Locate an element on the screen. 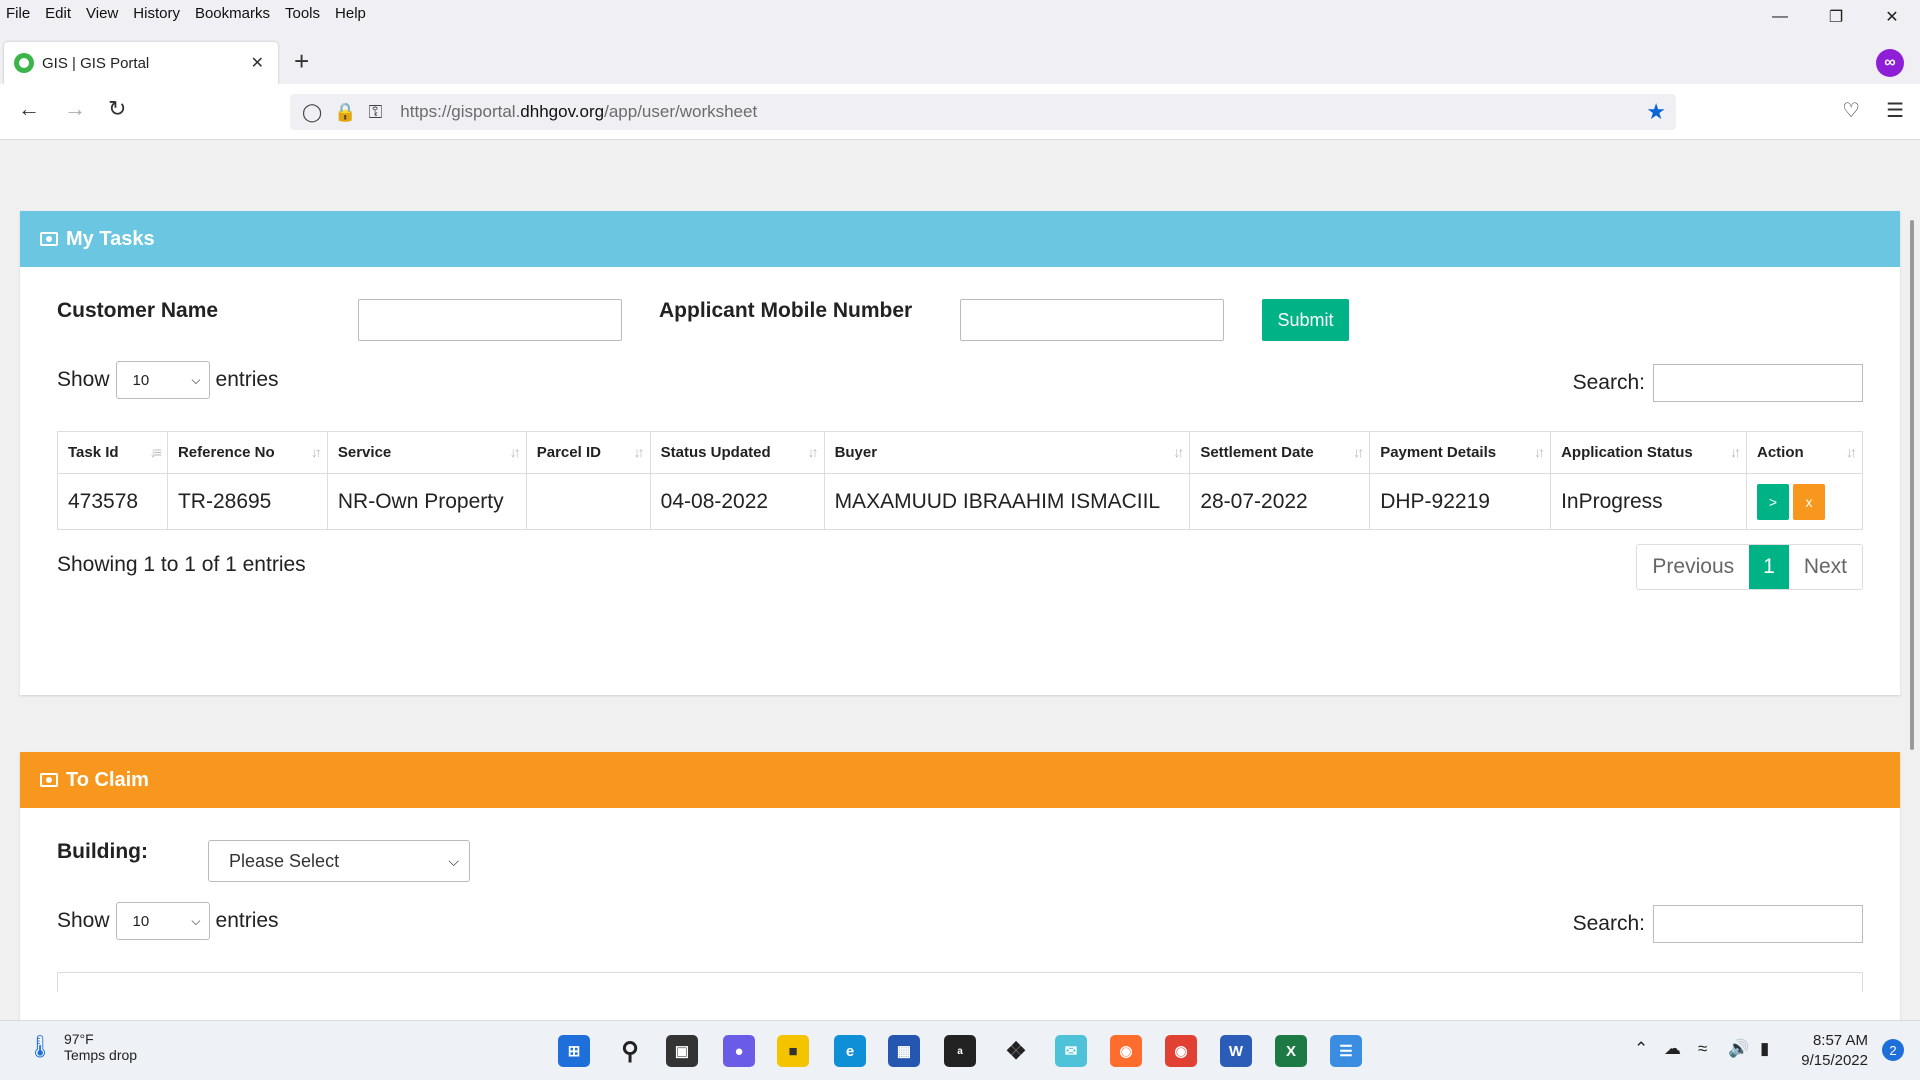  firefox-icon: ◉ is located at coordinates (1126, 1051).